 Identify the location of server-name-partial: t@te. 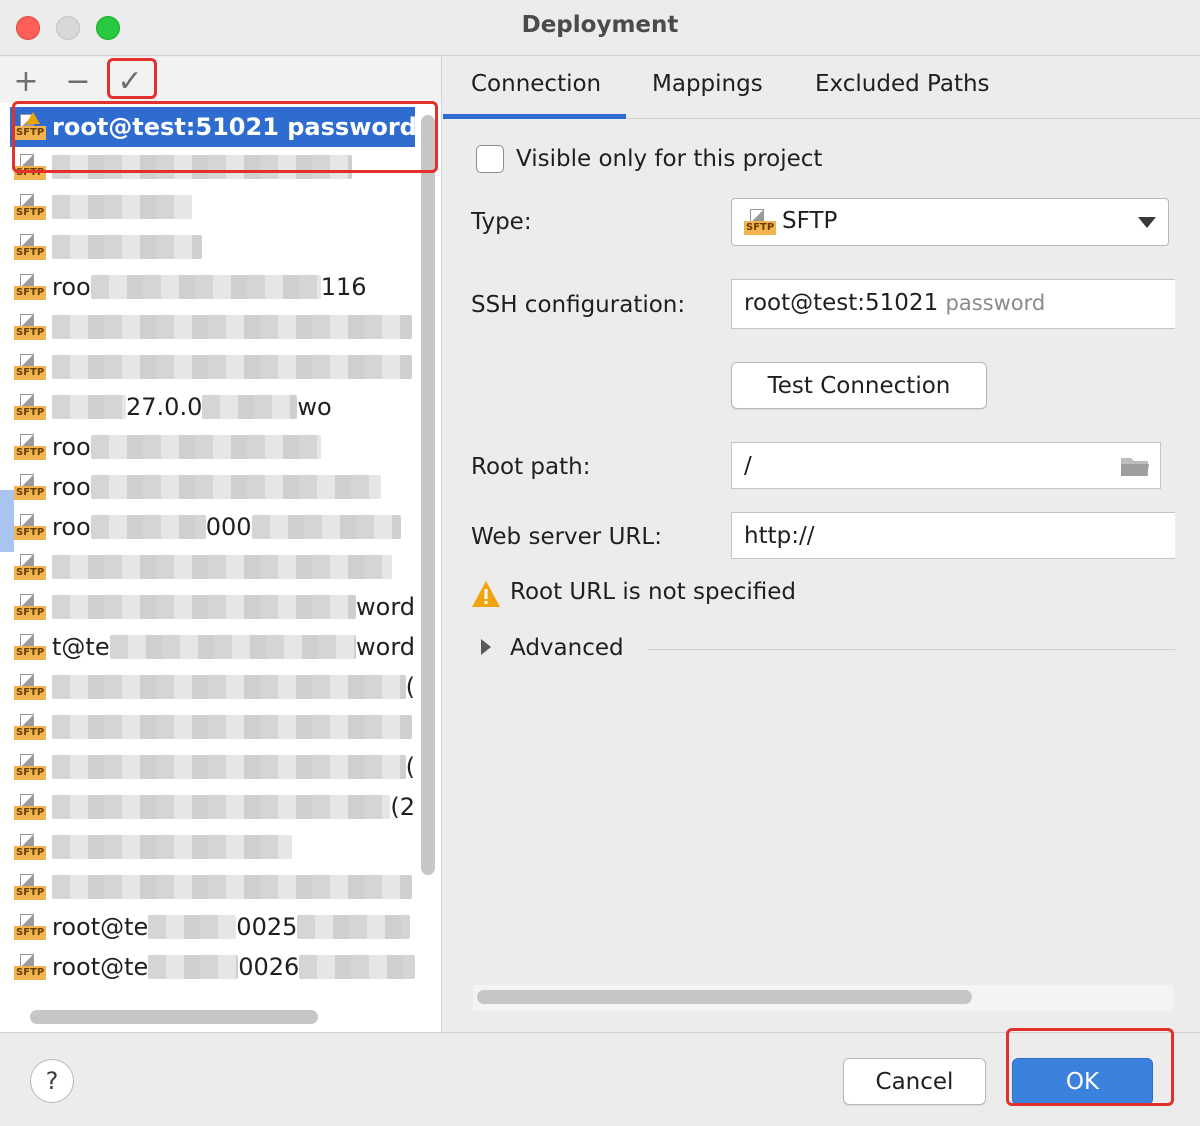
(81, 647).